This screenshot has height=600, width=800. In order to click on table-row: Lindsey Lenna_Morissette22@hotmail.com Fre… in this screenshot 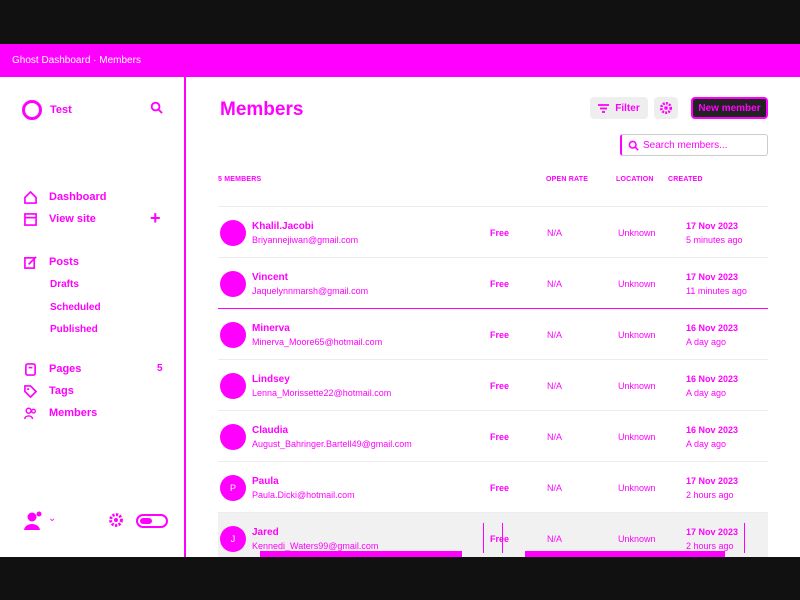, I will do `click(493, 384)`.